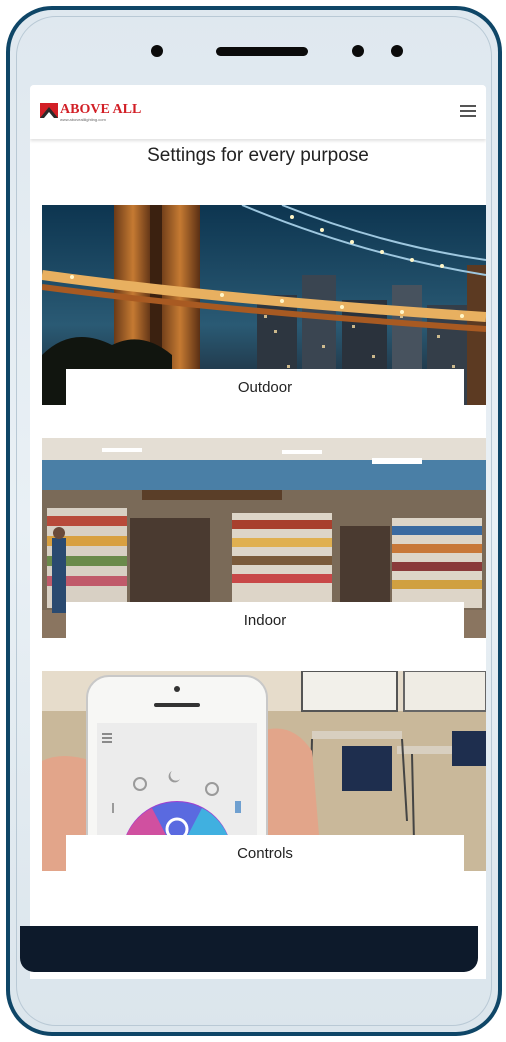 Image resolution: width=506 pixels, height=1042 pixels. Describe the element at coordinates (262, 51) in the screenshot. I see `earpiece-speaker` at that location.